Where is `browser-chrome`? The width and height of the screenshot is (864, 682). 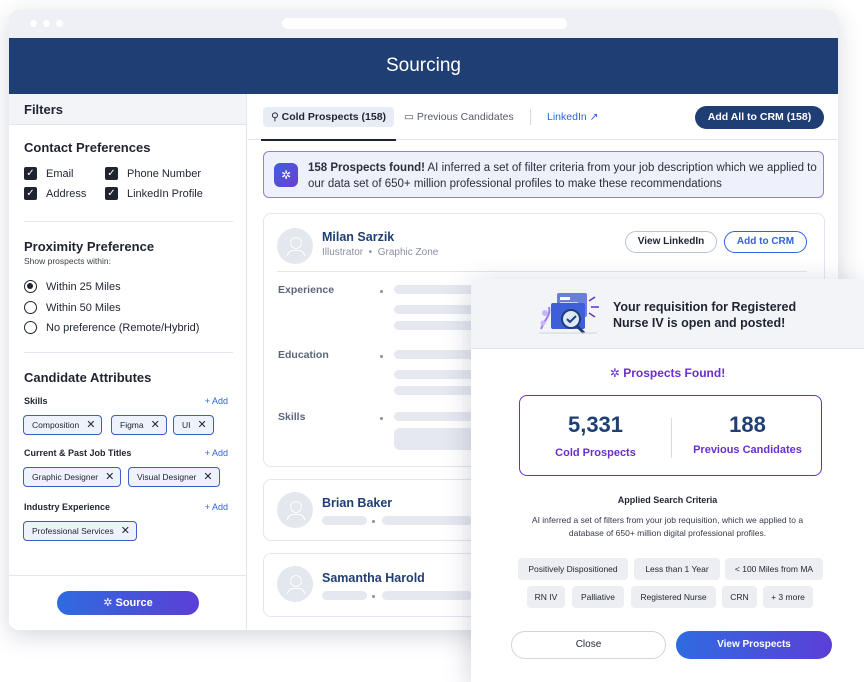
browser-chrome is located at coordinates (423, 24).